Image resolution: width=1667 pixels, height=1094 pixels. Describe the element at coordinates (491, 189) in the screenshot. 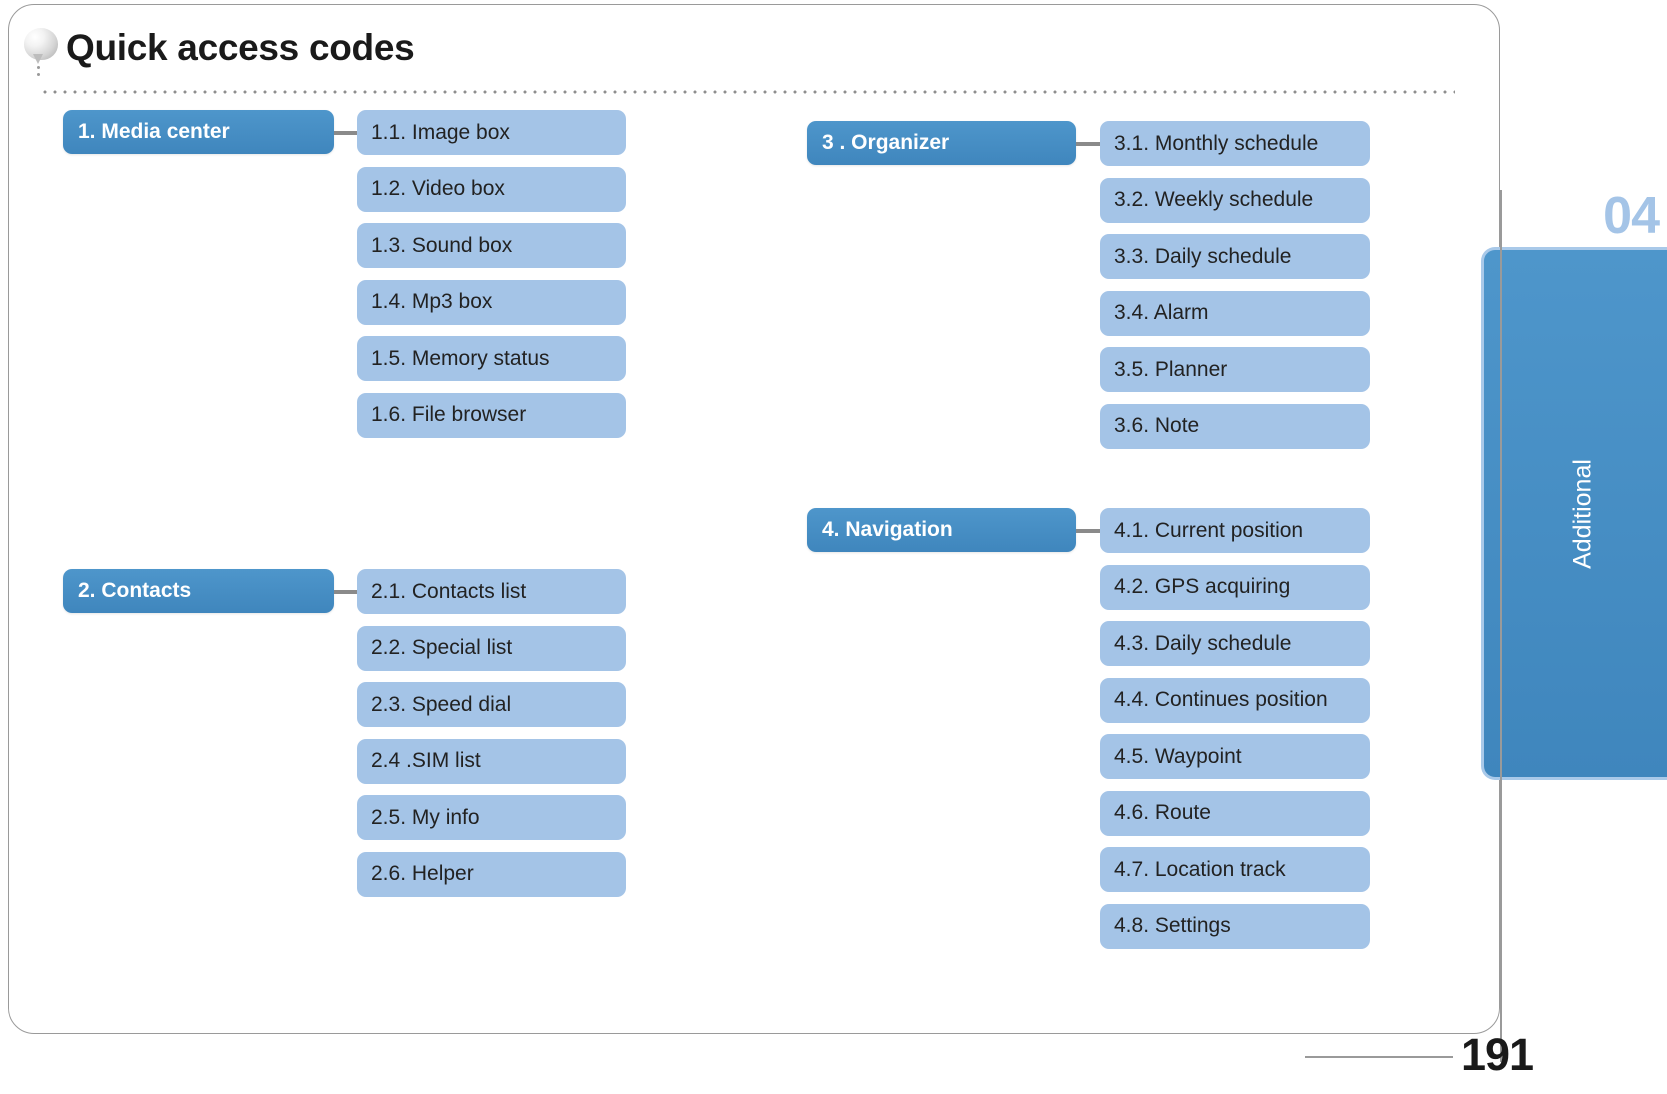

I see `tree-leaf-item: 1.2. Video box` at that location.